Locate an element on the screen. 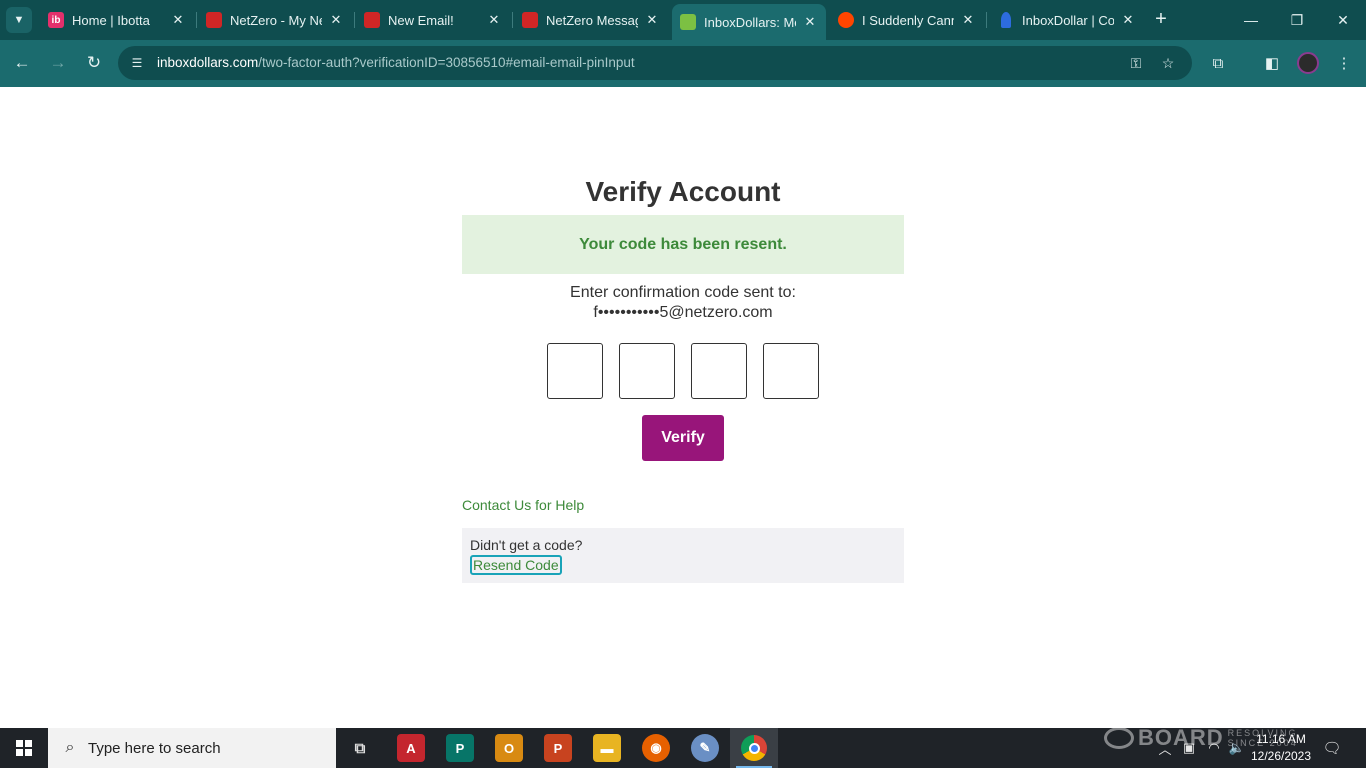  chrome-icon is located at coordinates (754, 748).